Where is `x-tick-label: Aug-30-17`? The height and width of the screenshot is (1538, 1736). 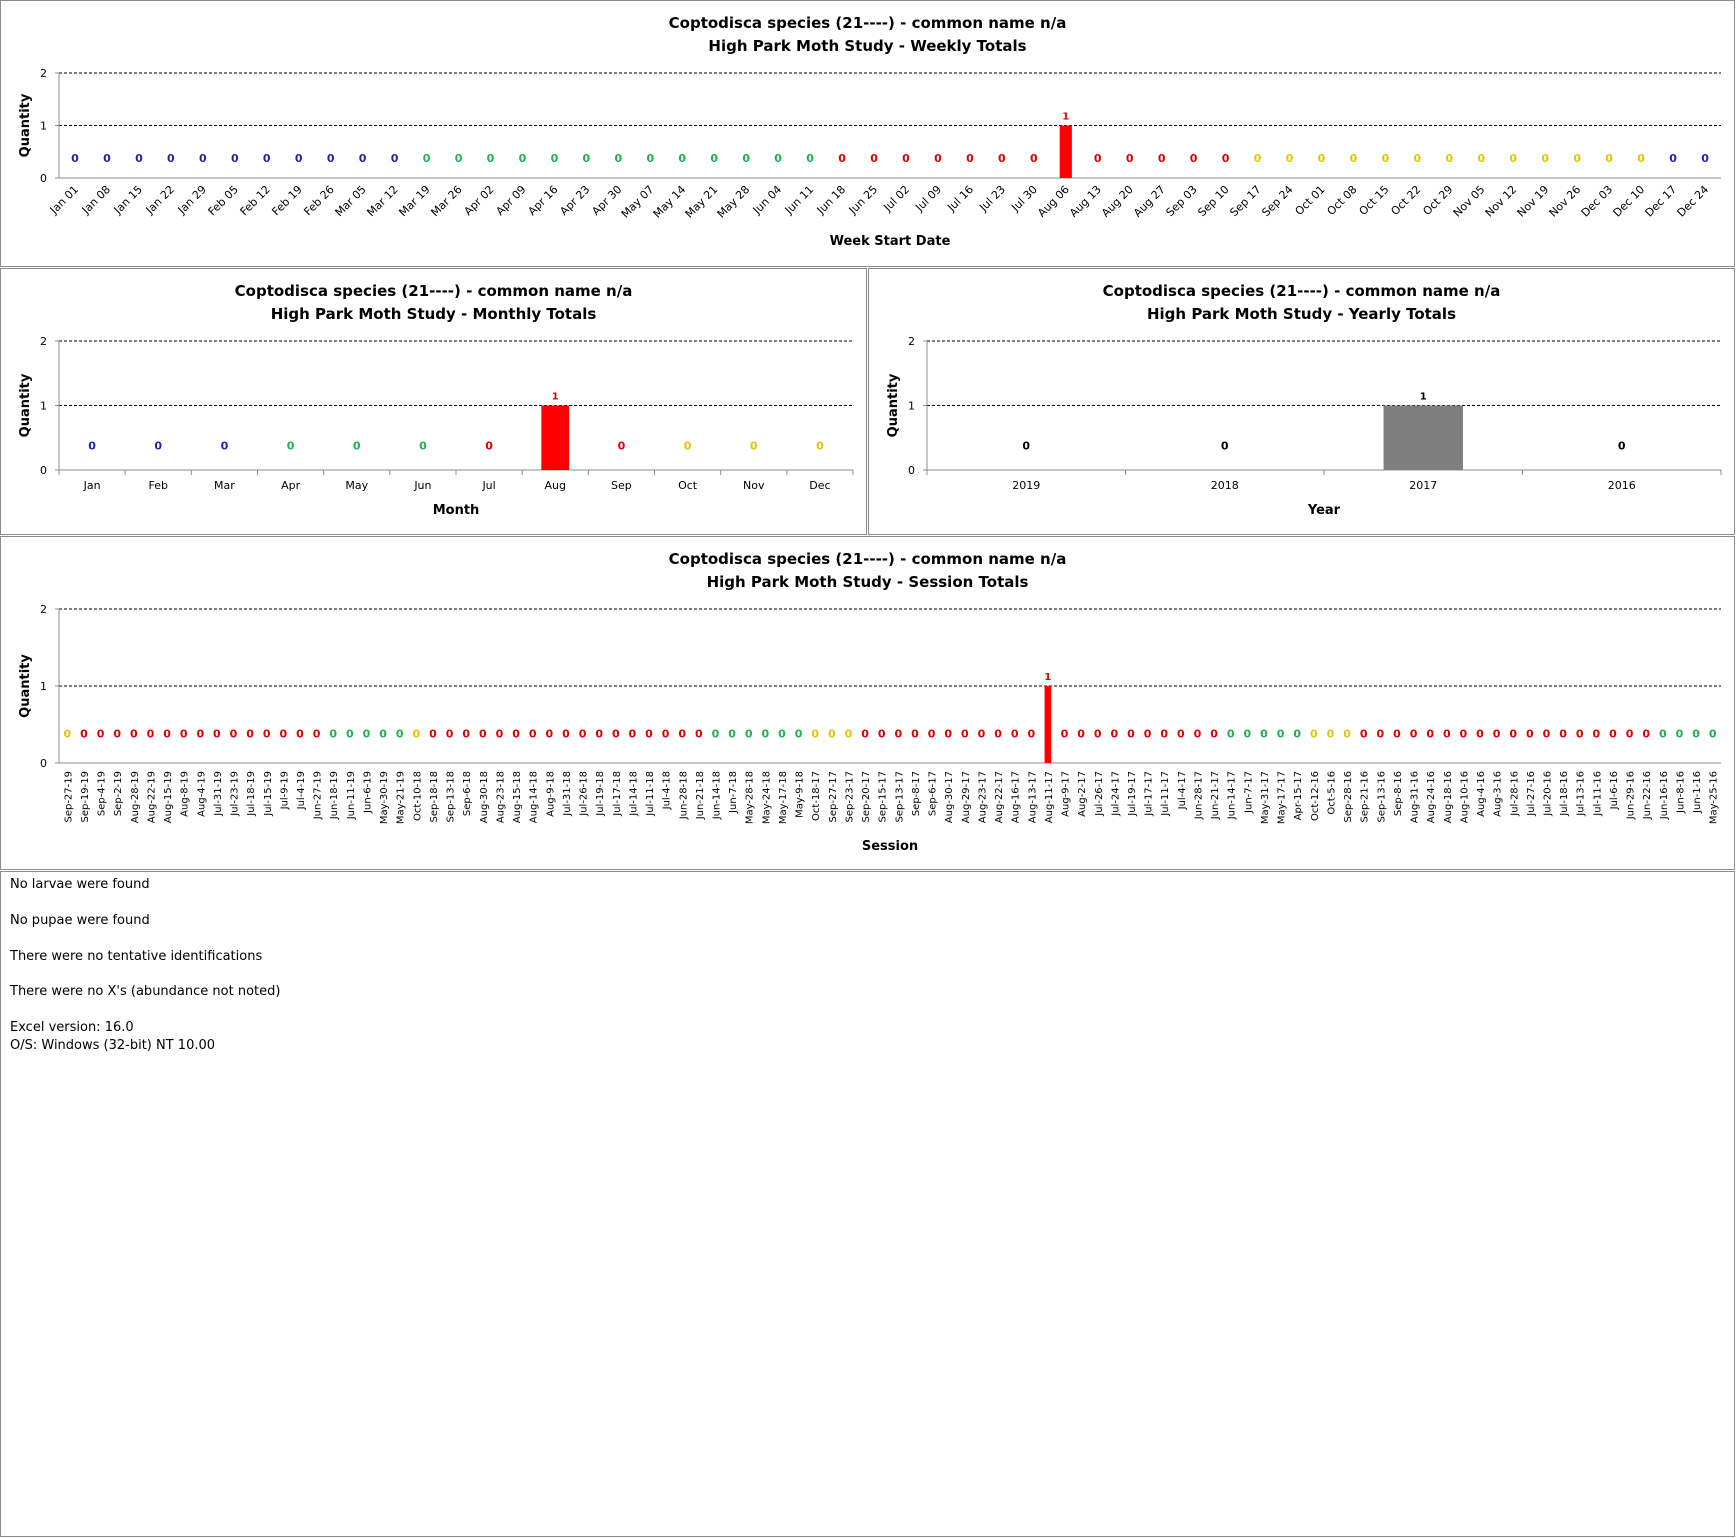 x-tick-label: Aug-30-17 is located at coordinates (949, 797).